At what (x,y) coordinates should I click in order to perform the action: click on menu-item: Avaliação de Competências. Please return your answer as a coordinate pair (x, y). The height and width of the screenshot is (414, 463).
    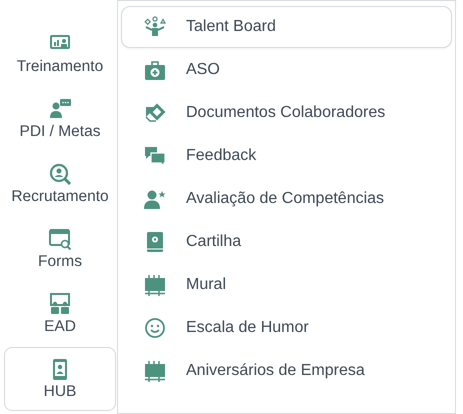
    Looking at the image, I should click on (286, 199).